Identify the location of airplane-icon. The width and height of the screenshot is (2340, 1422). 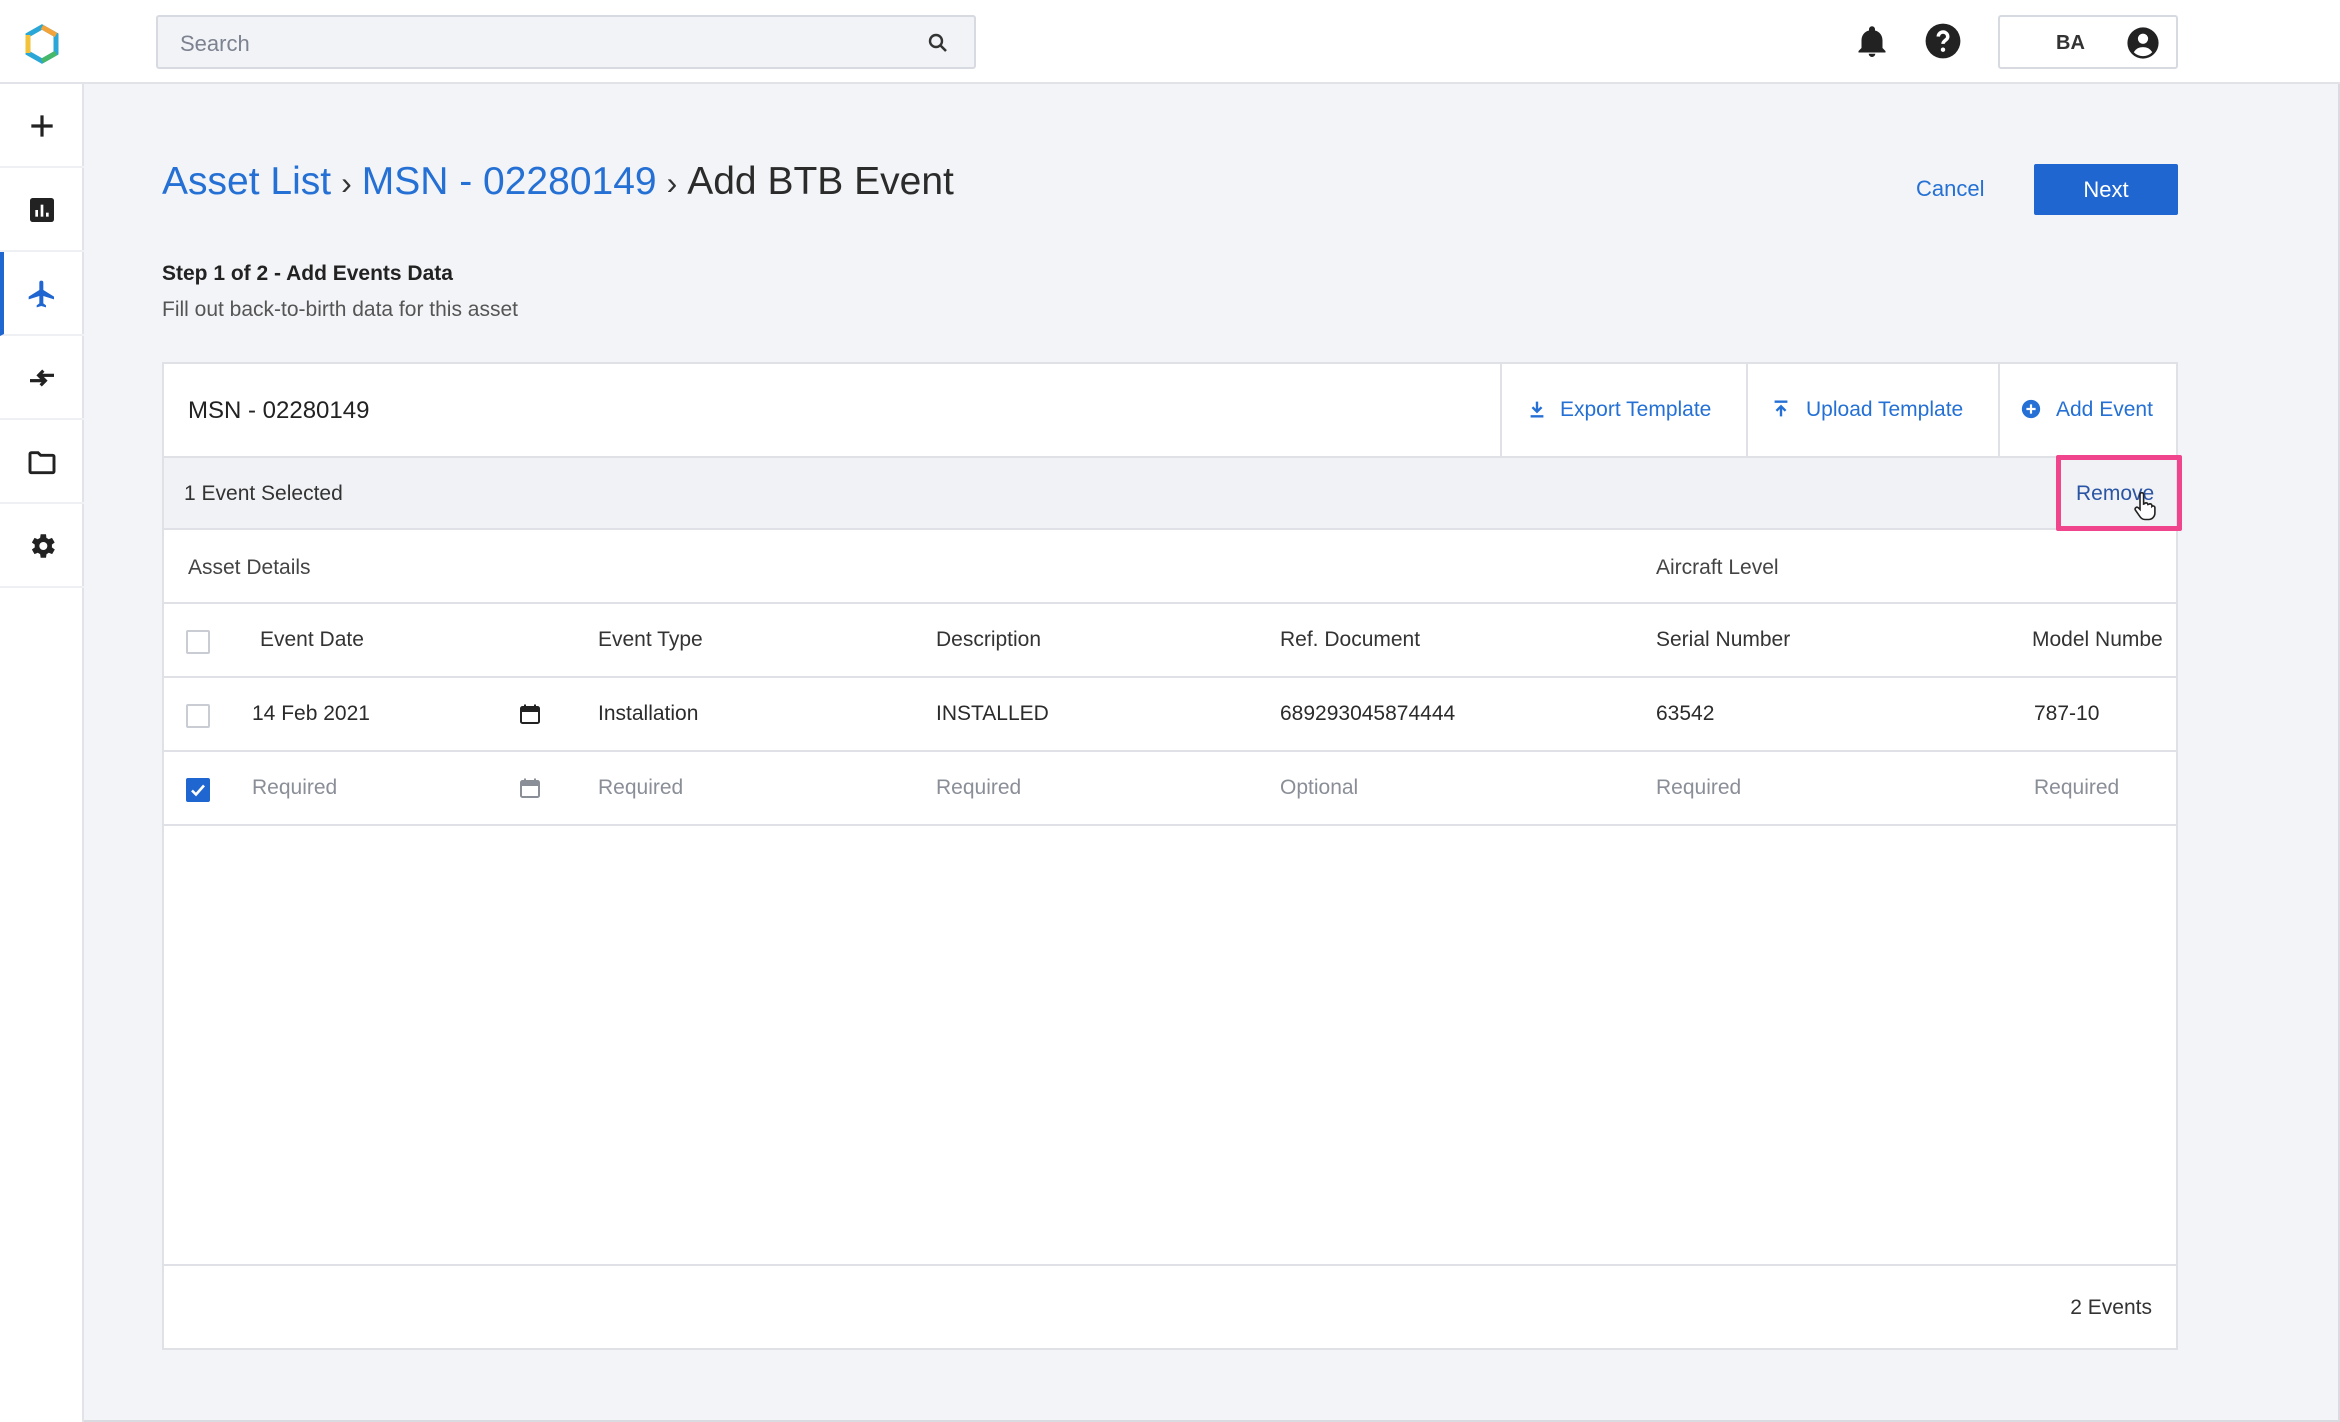
(41, 294).